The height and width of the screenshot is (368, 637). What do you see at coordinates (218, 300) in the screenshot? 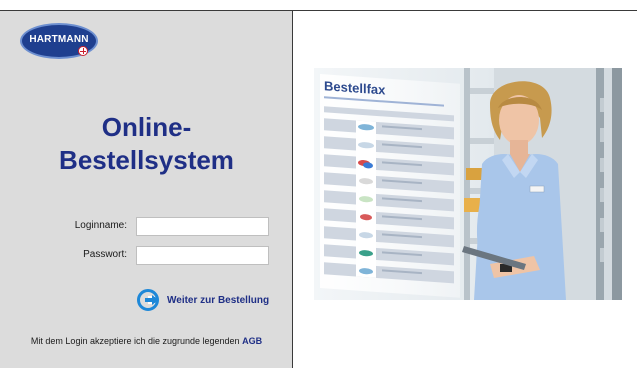
I see `continue-to-order-label: Weiter zur Bestellung` at bounding box center [218, 300].